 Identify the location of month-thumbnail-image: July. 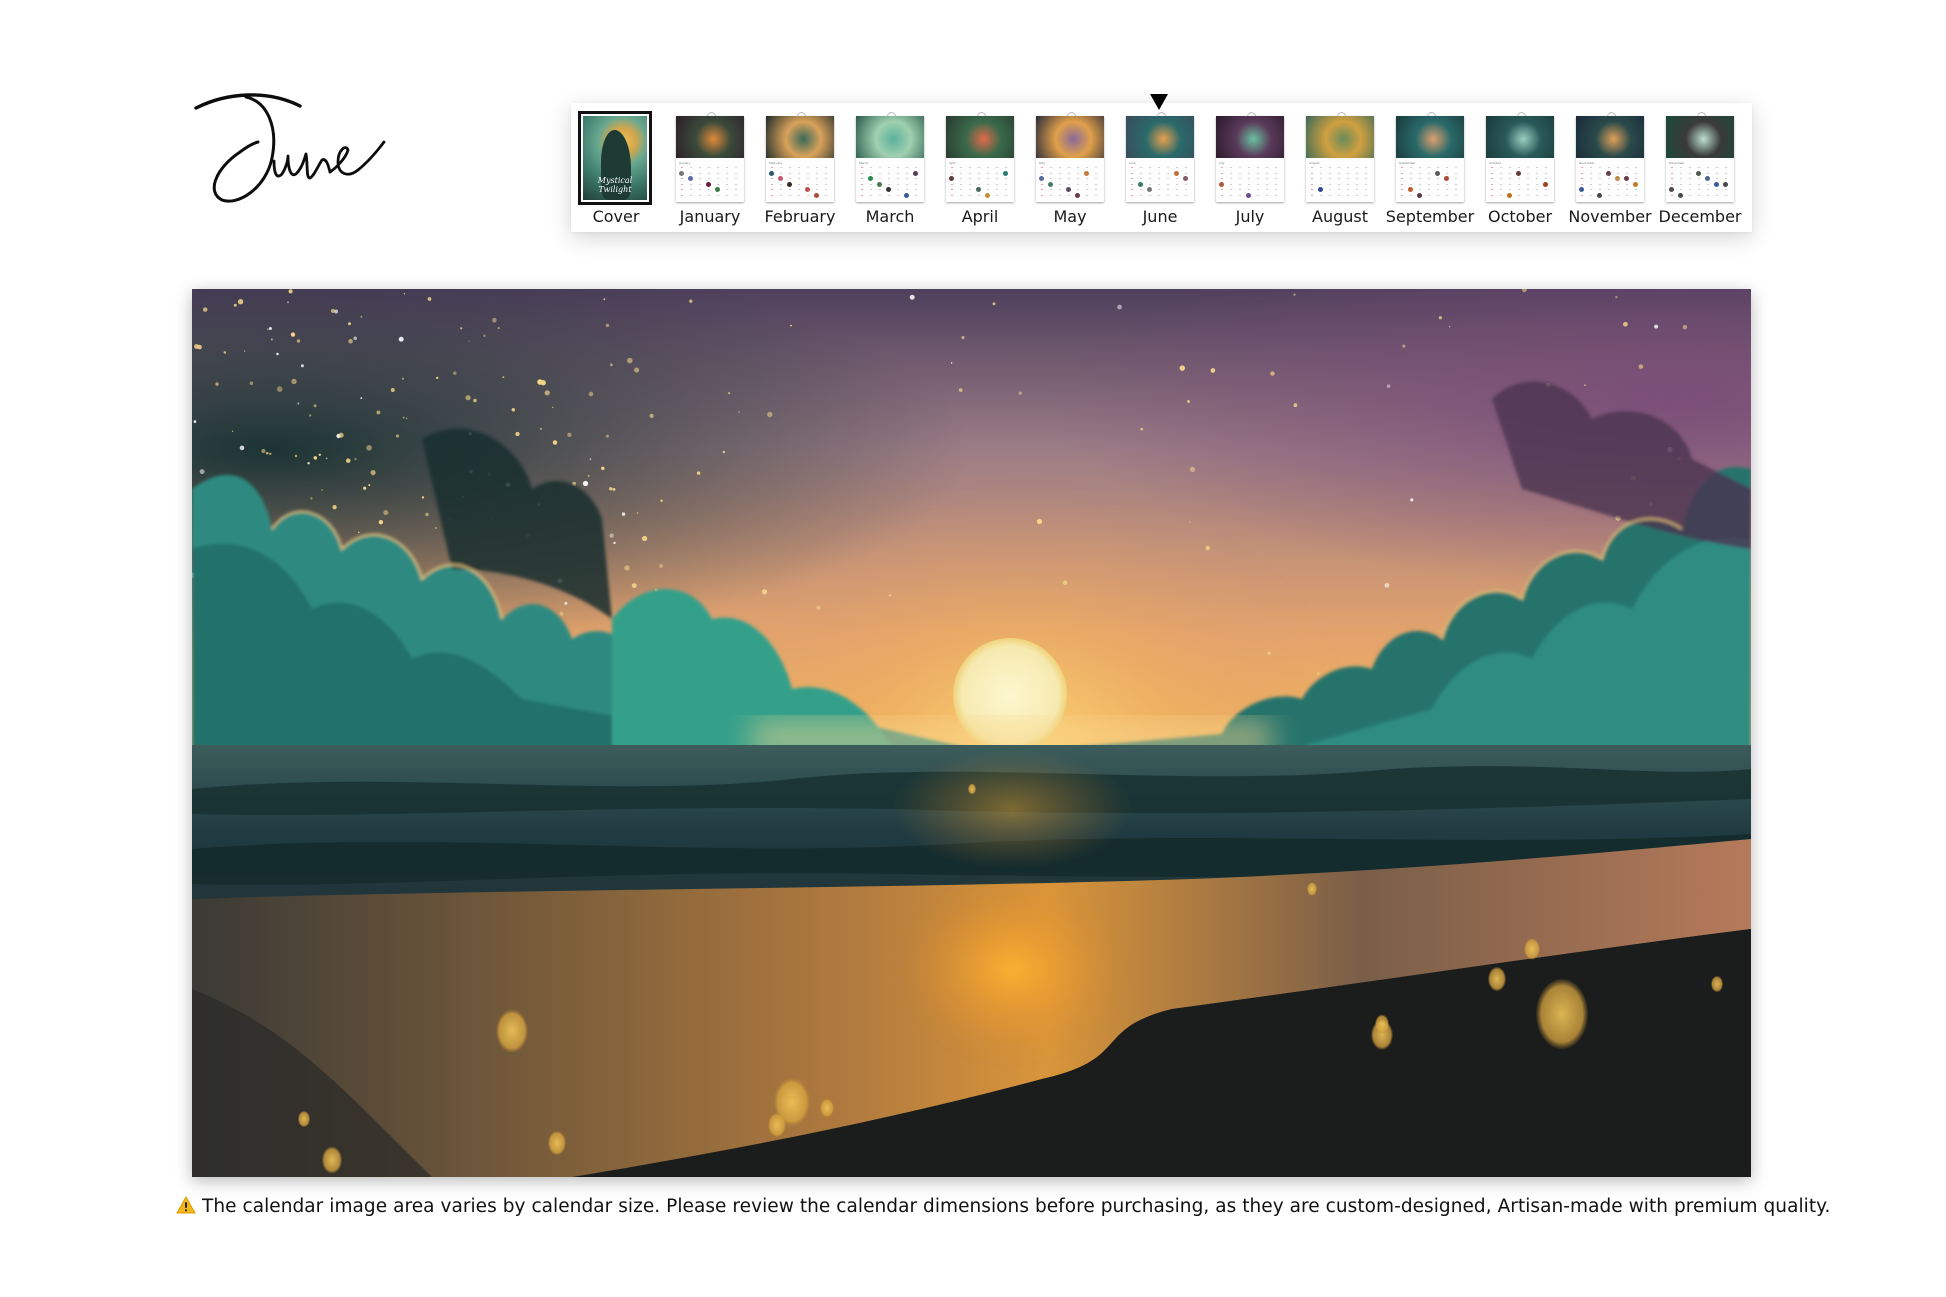
(1250, 157).